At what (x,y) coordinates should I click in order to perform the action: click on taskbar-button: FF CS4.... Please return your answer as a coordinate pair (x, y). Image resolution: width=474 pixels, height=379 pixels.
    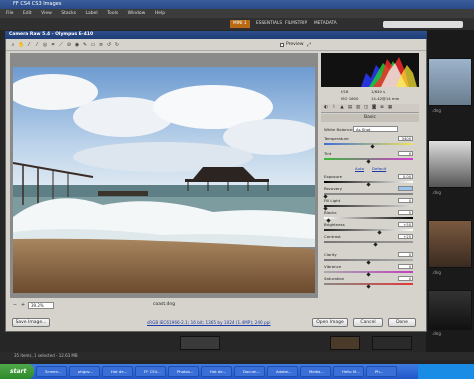
    Looking at the image, I should click on (150, 371).